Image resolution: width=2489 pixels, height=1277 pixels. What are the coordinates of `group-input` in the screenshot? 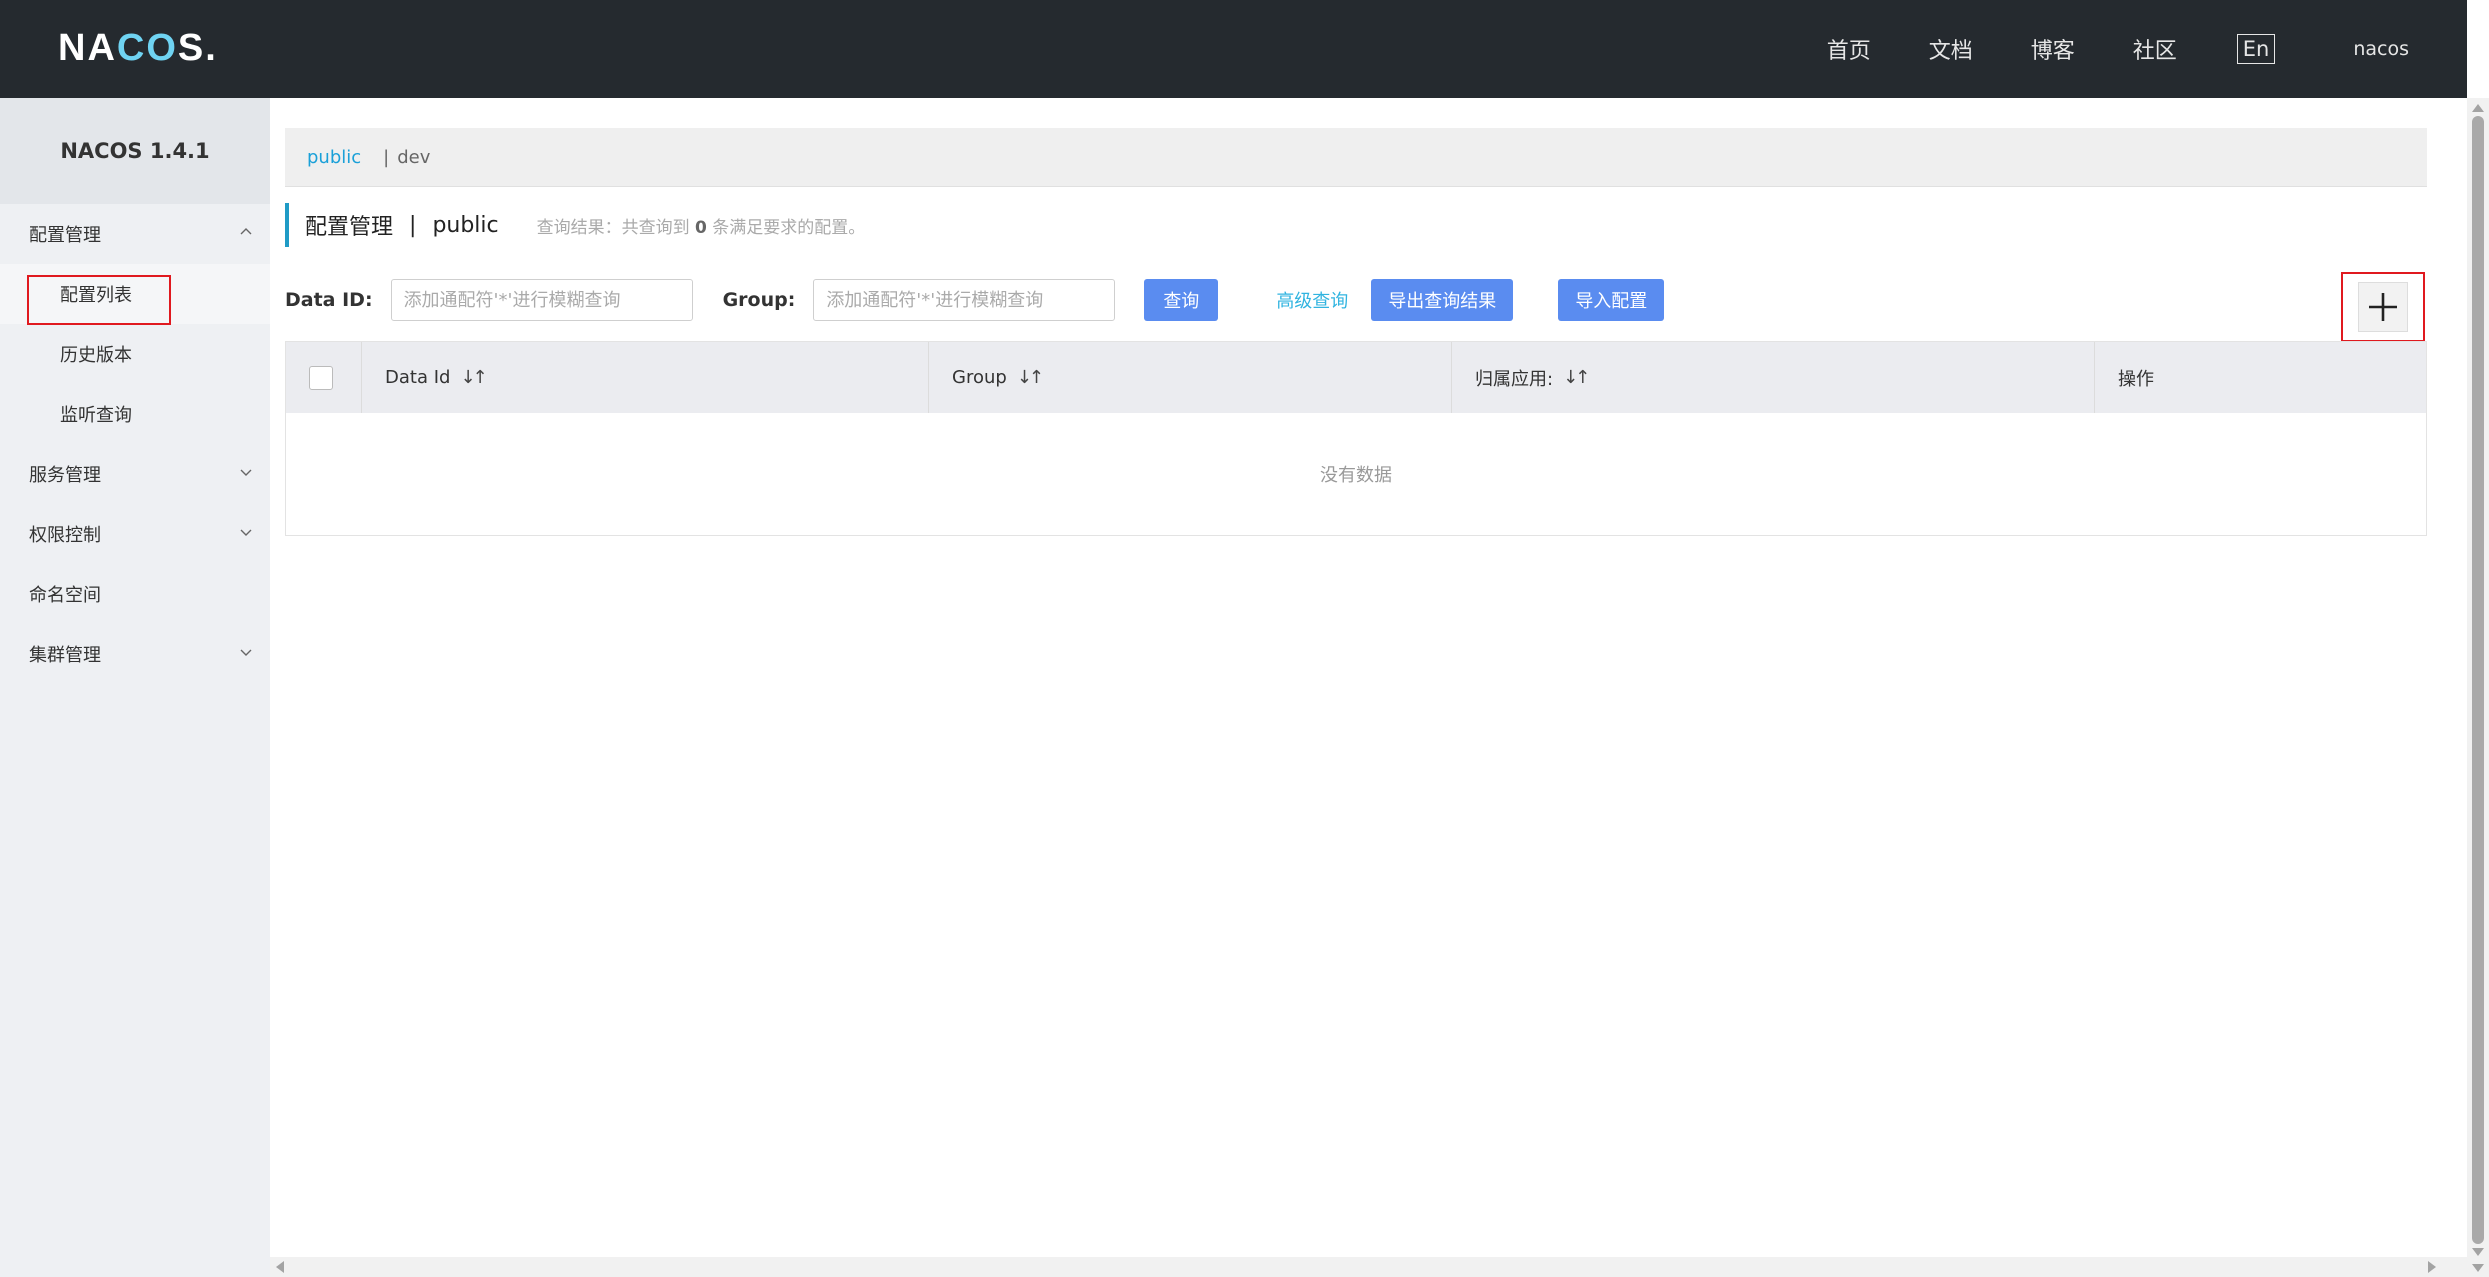 It's located at (964, 300).